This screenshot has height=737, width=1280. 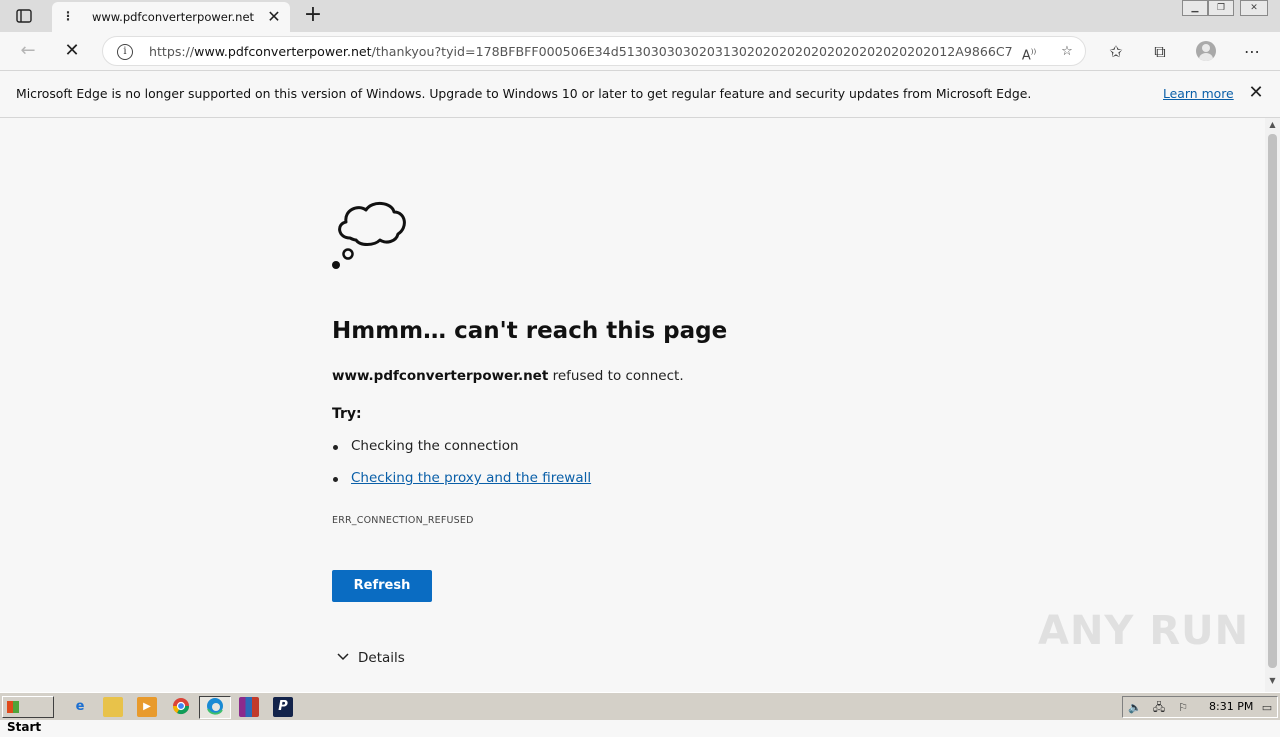 I want to click on vertical-scrollbar: ▲ ▼, so click(x=1272, y=405).